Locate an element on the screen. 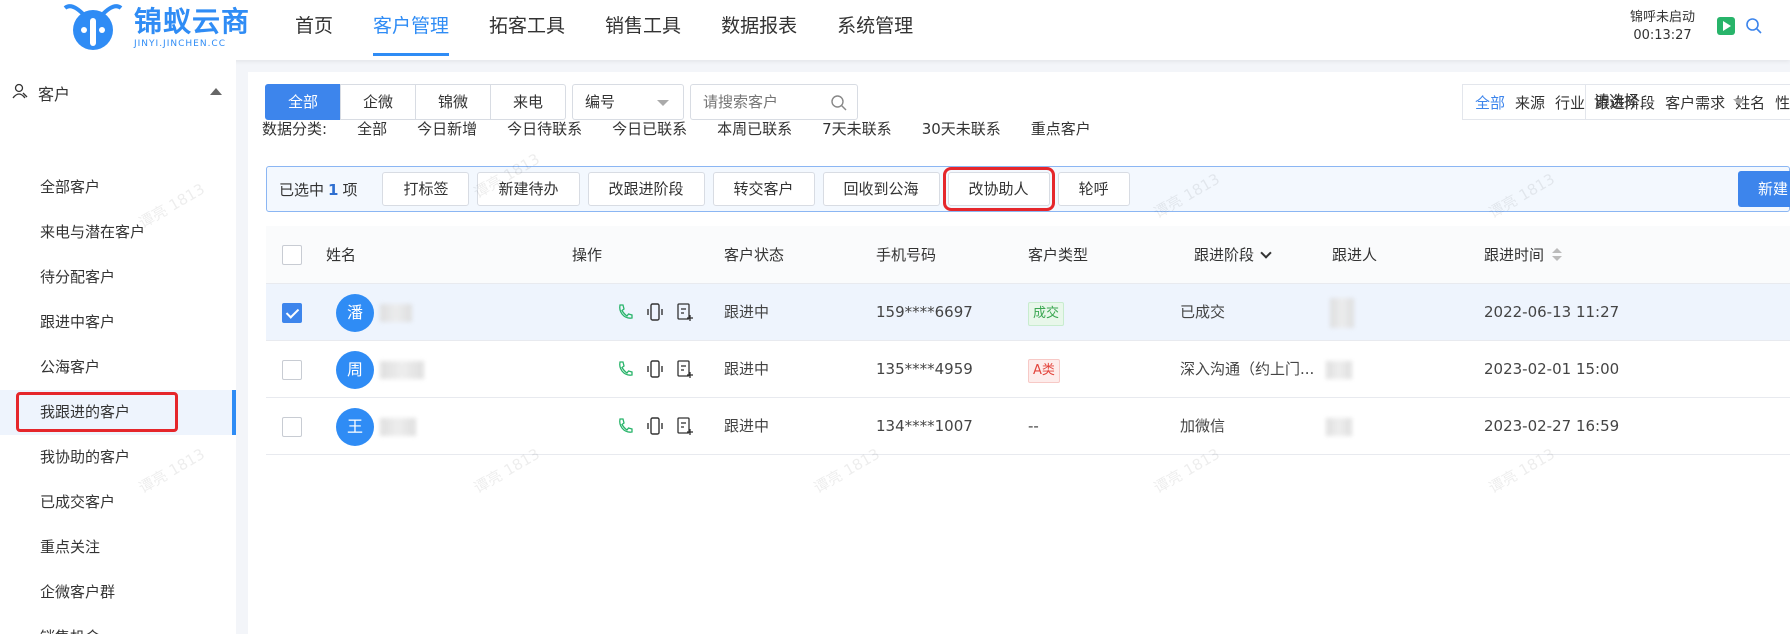 The width and height of the screenshot is (1790, 634). header-phone: 手机号码 is located at coordinates (906, 255).